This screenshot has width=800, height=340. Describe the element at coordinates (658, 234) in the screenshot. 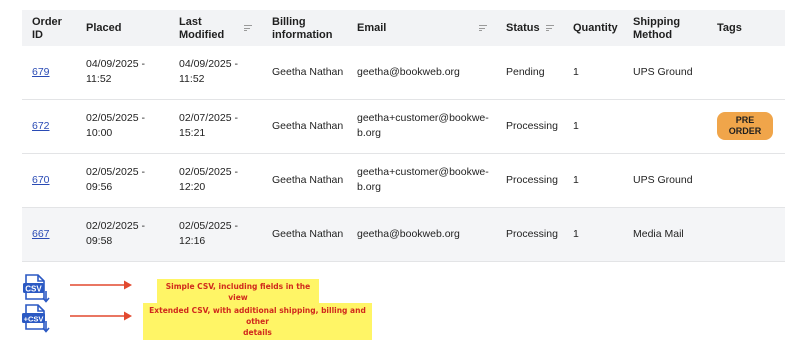

I see `shipping-cell: Media Mail` at that location.